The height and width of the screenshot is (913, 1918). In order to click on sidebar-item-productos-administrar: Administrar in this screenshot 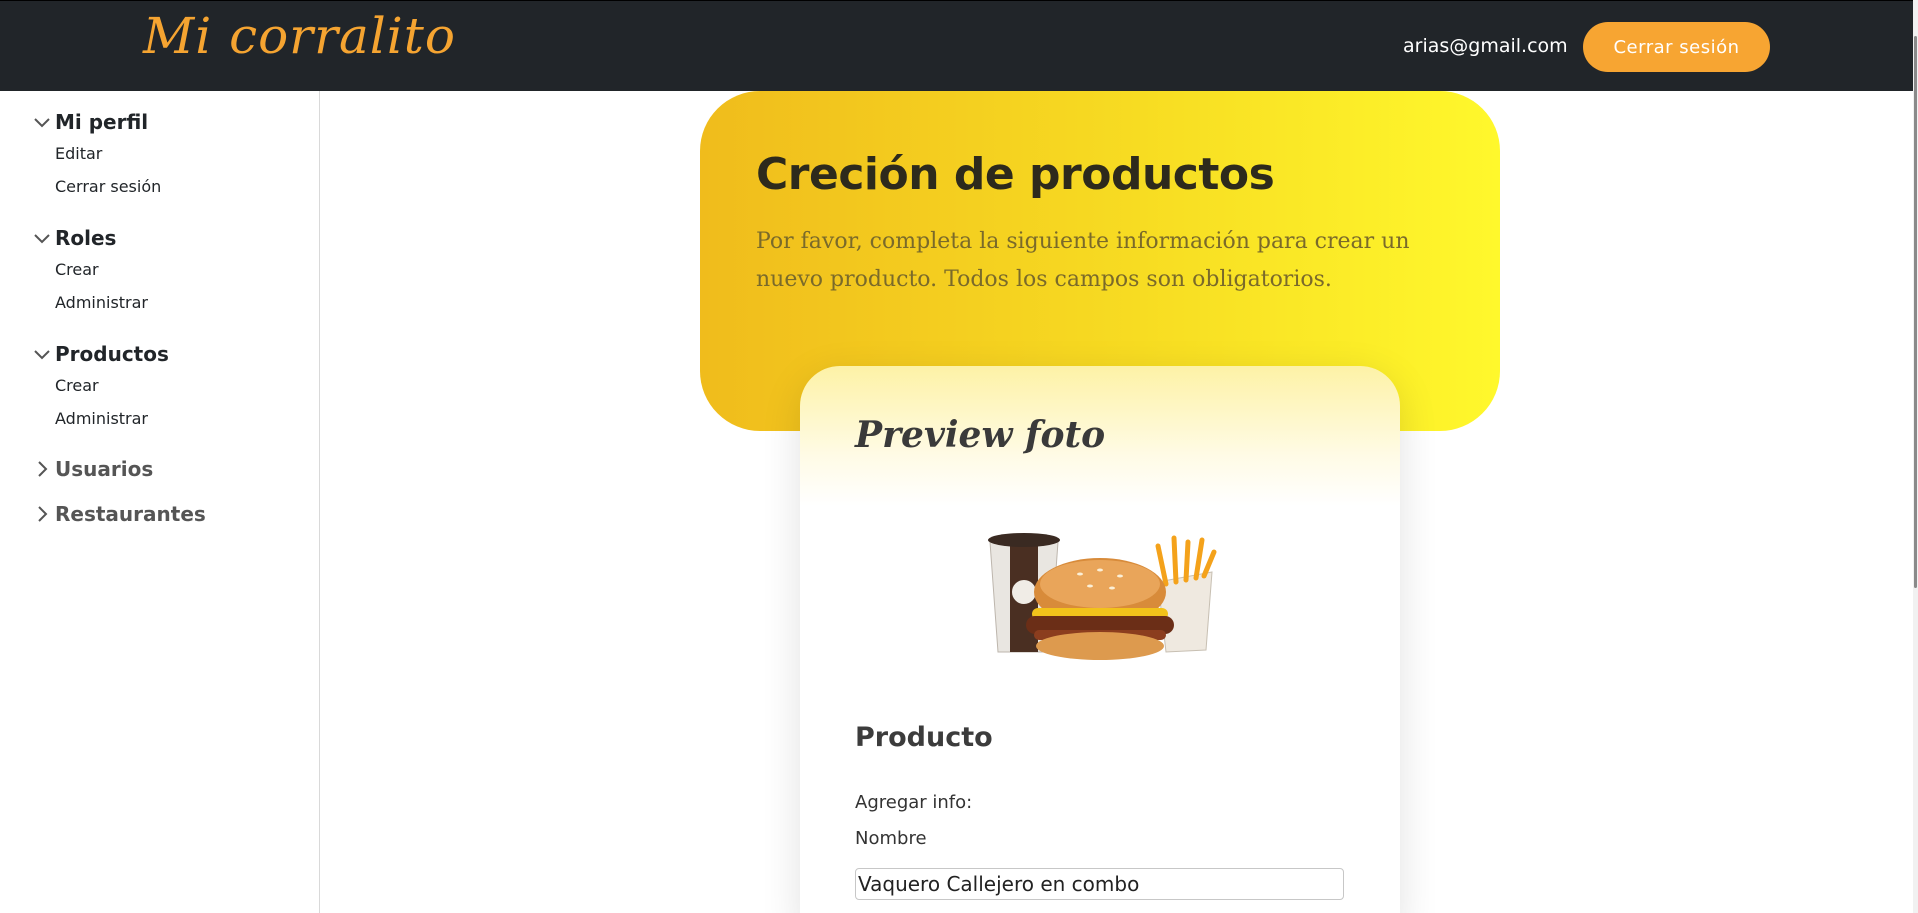, I will do `click(112, 418)`.